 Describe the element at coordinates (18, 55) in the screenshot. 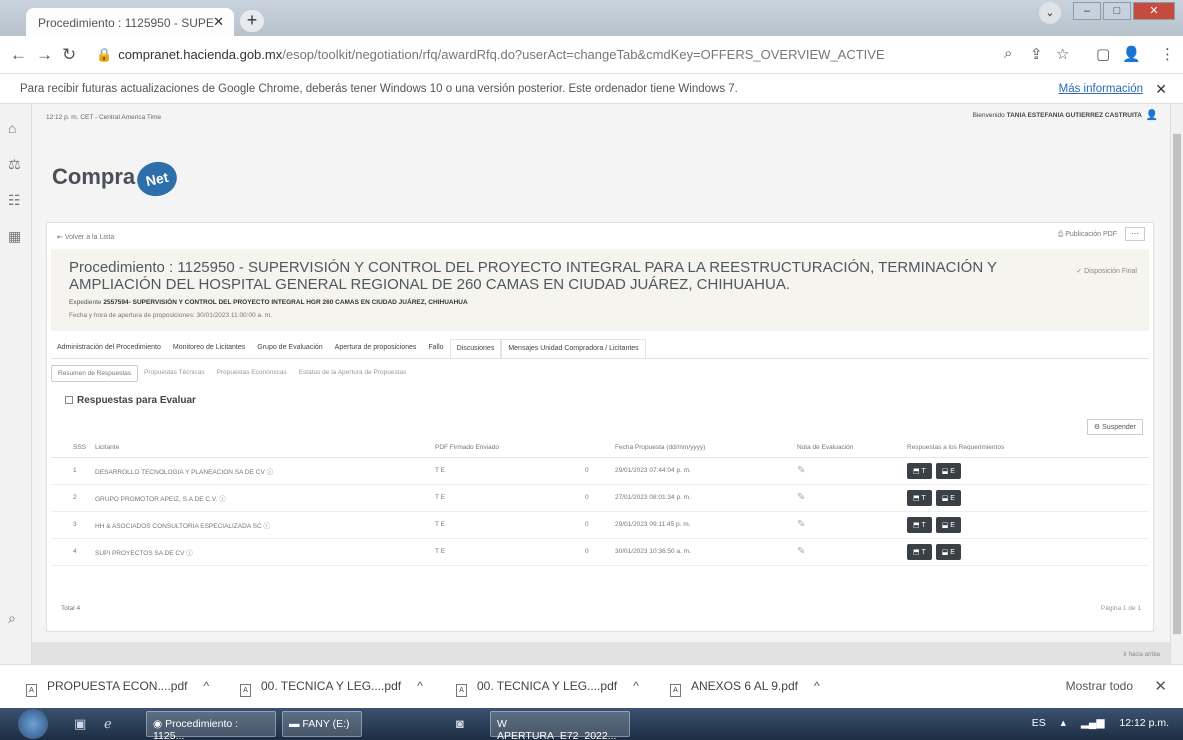

I see `back-icon: ←` at that location.